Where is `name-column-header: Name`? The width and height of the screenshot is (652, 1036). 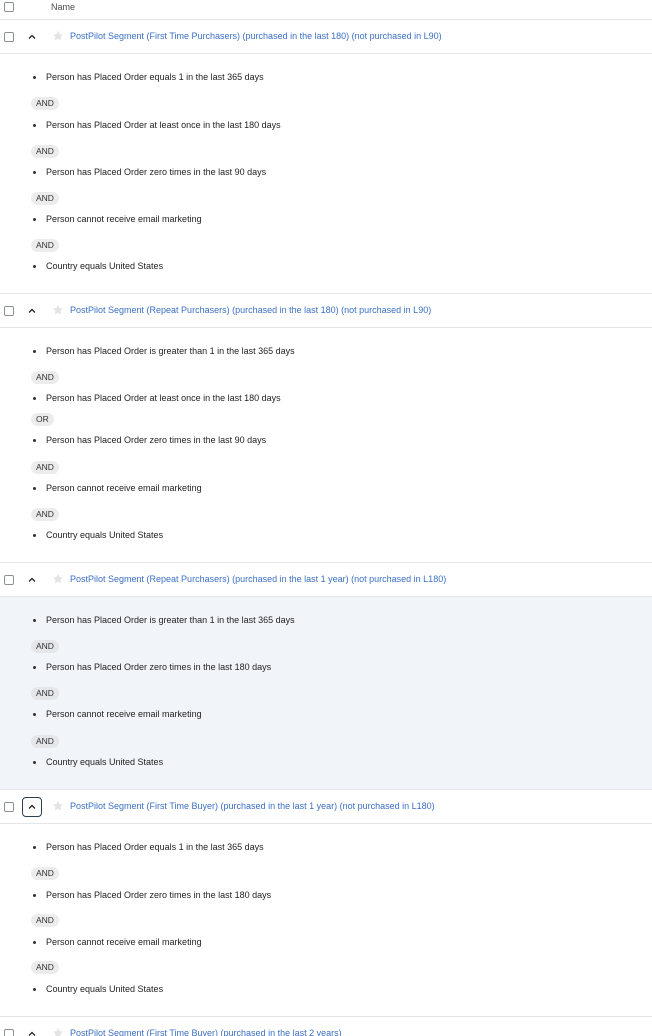 name-column-header: Name is located at coordinates (63, 7).